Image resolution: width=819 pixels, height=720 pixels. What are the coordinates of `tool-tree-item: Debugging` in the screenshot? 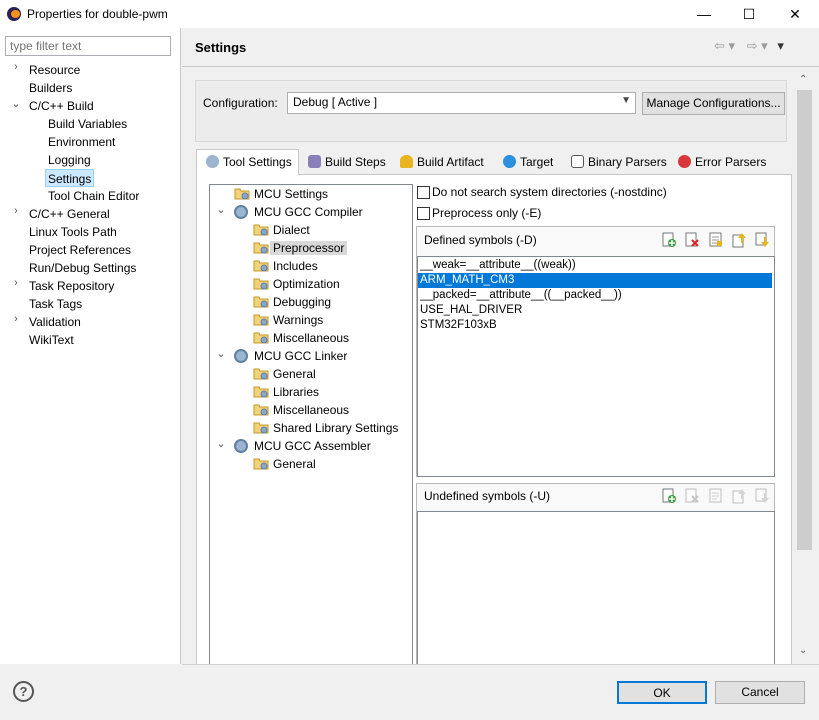 It's located at (292, 302).